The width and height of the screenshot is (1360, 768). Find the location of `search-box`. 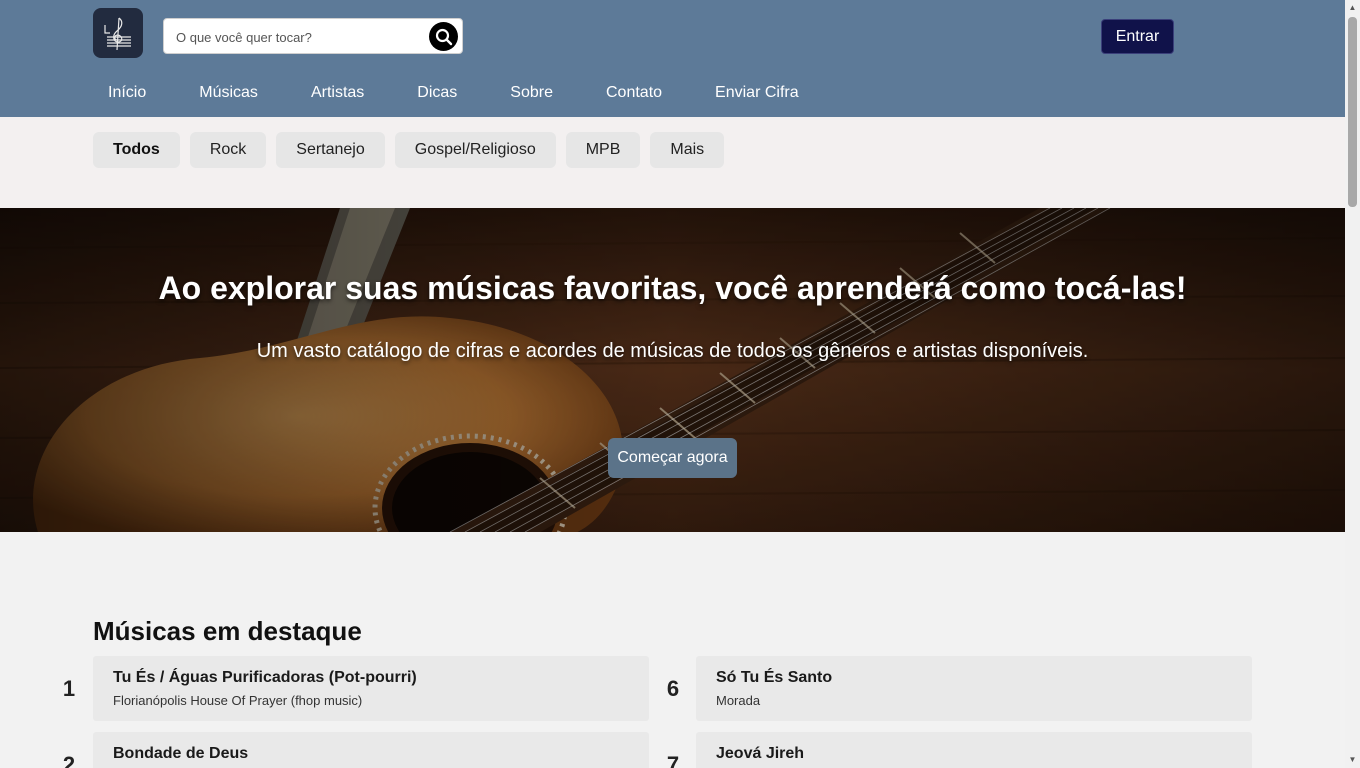

search-box is located at coordinates (313, 36).